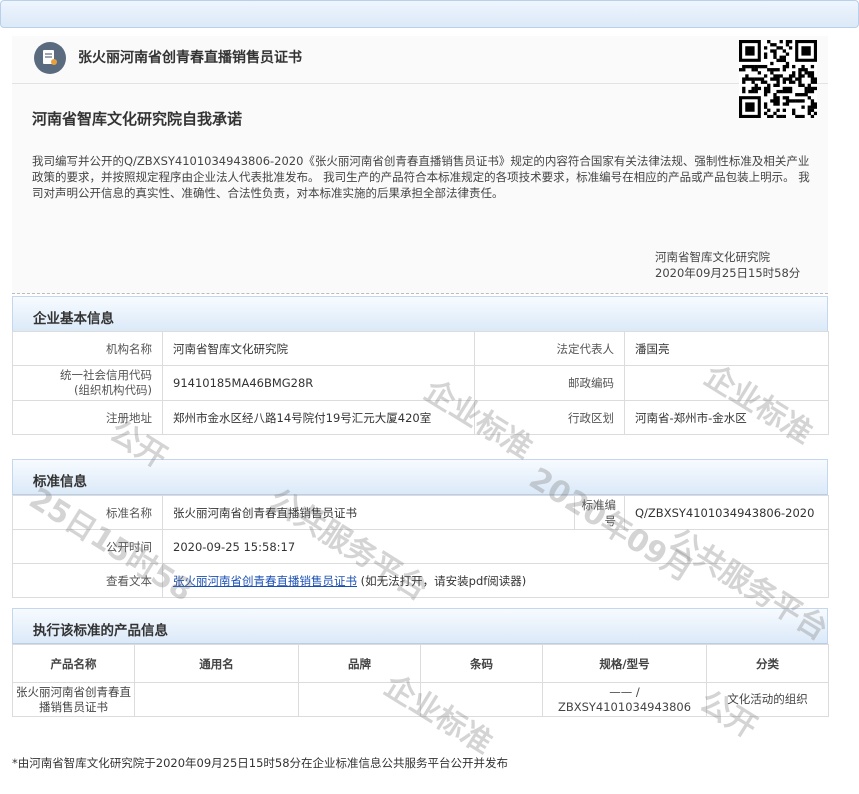  Describe the element at coordinates (318, 383) in the screenshot. I see `credit-code-value: 91410185MA46BMG28R` at that location.